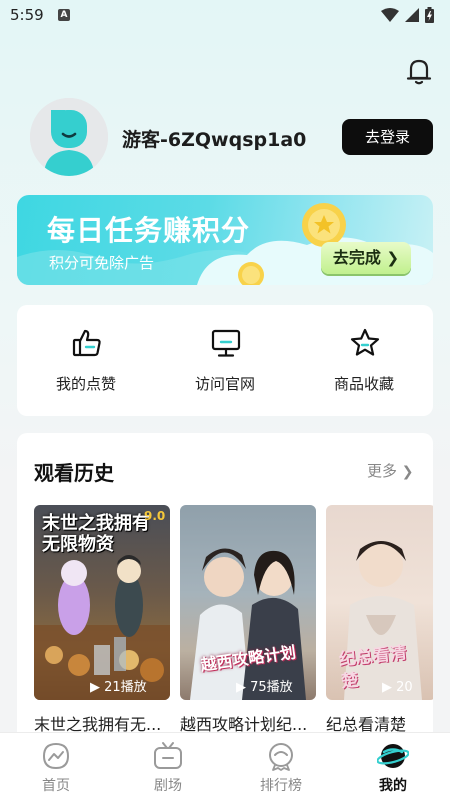  Describe the element at coordinates (429, 15) in the screenshot. I see `battery-icon` at that location.